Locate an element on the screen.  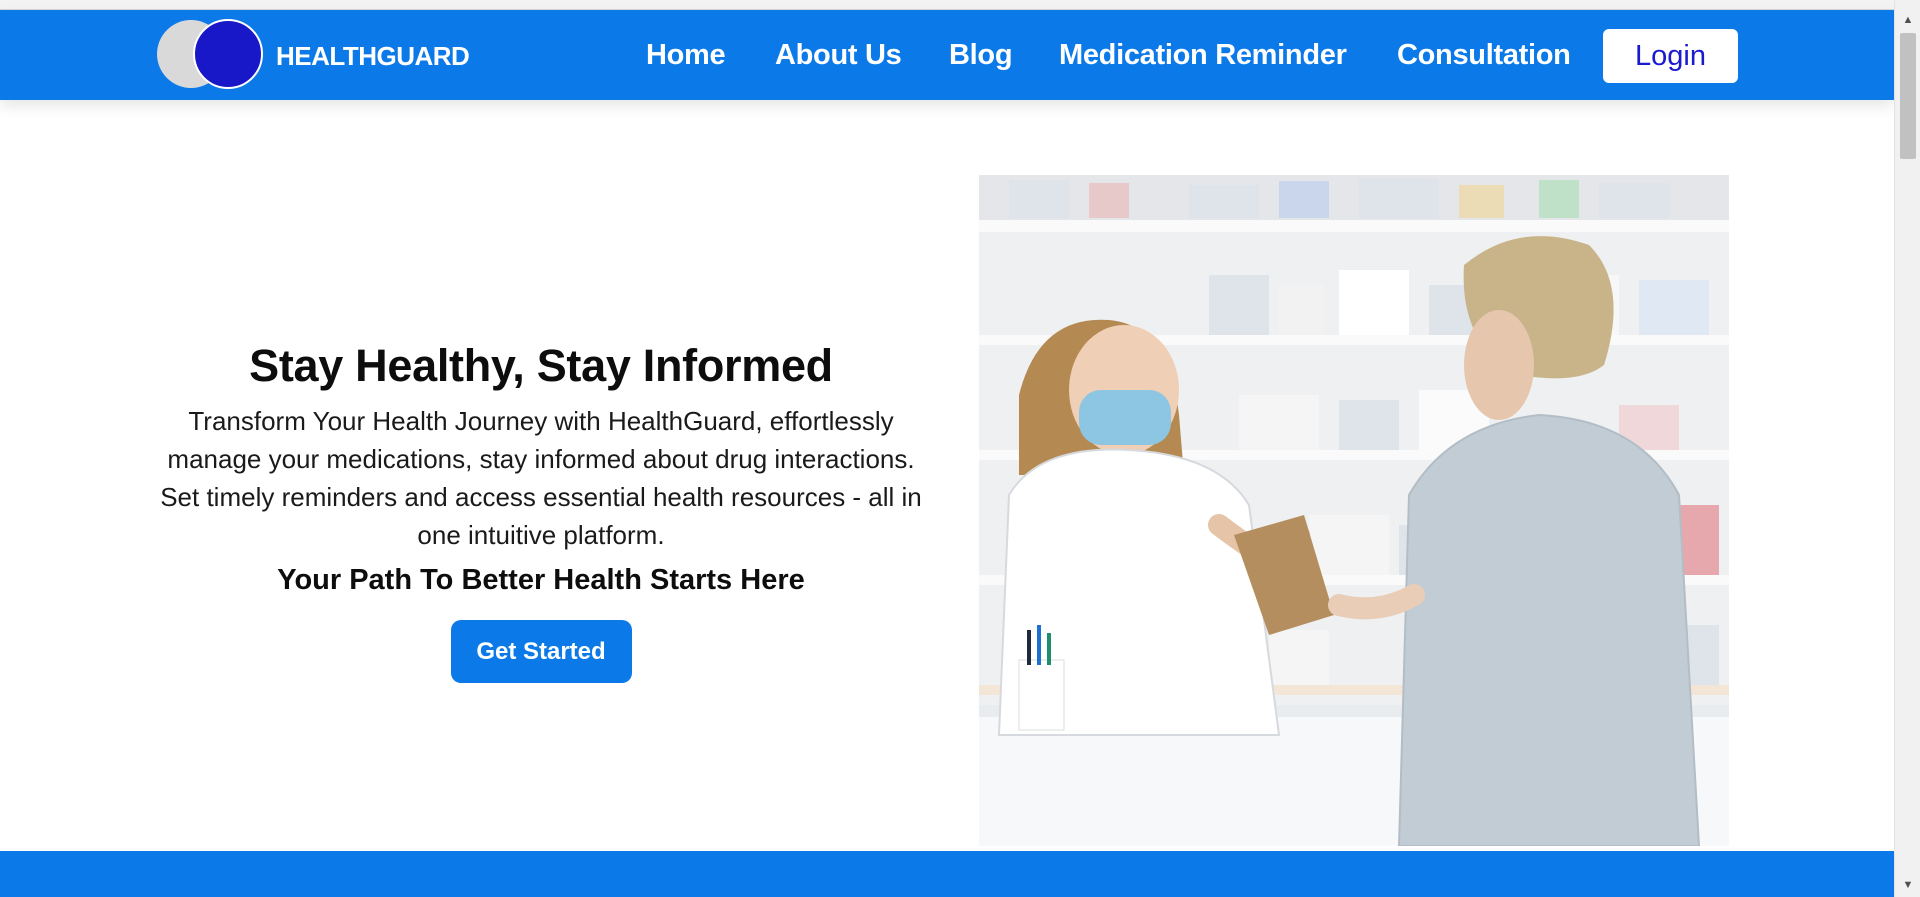
login-button: Login is located at coordinates (1670, 56).